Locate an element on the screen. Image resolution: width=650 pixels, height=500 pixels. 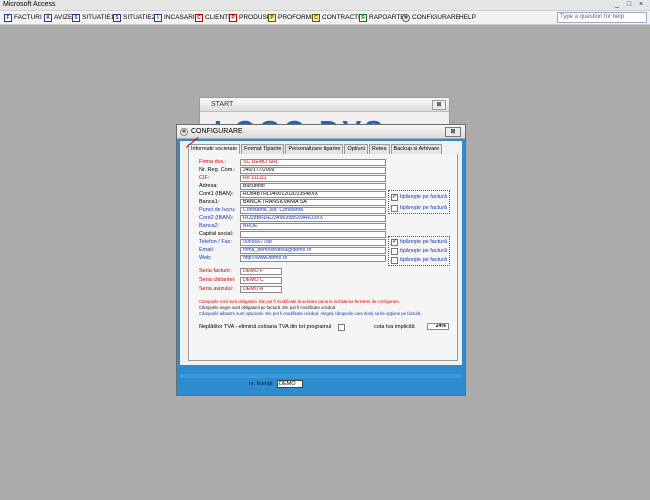
menu-help: HELP is located at coordinates (467, 18).